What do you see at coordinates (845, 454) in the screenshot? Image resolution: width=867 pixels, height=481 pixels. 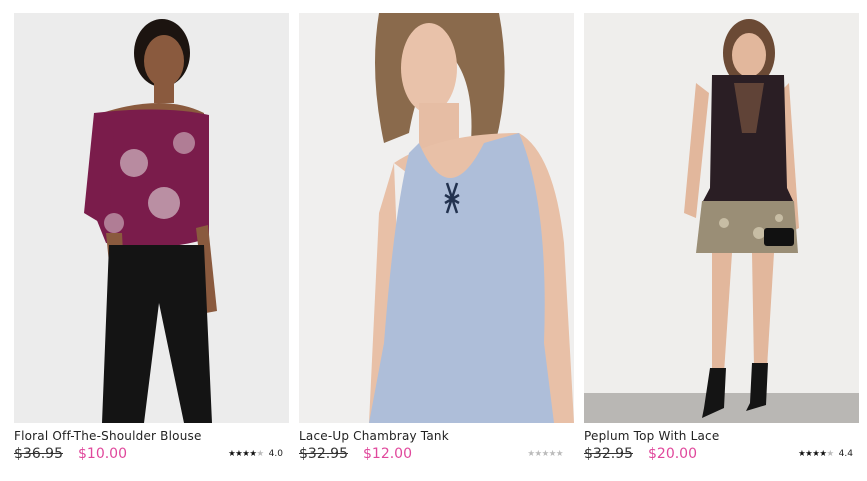 I see `rating-score: 4.4` at bounding box center [845, 454].